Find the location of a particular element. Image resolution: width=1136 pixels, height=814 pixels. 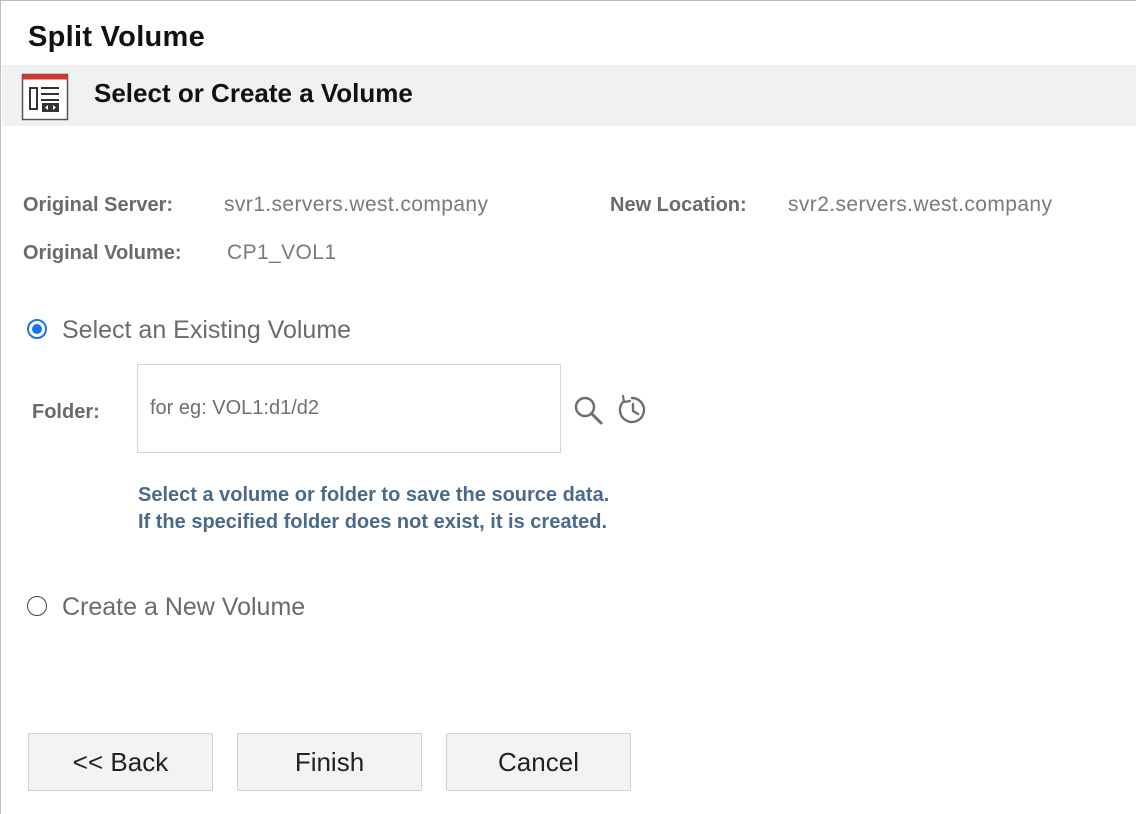

section-title: Select or Create a Volume is located at coordinates (253, 93).